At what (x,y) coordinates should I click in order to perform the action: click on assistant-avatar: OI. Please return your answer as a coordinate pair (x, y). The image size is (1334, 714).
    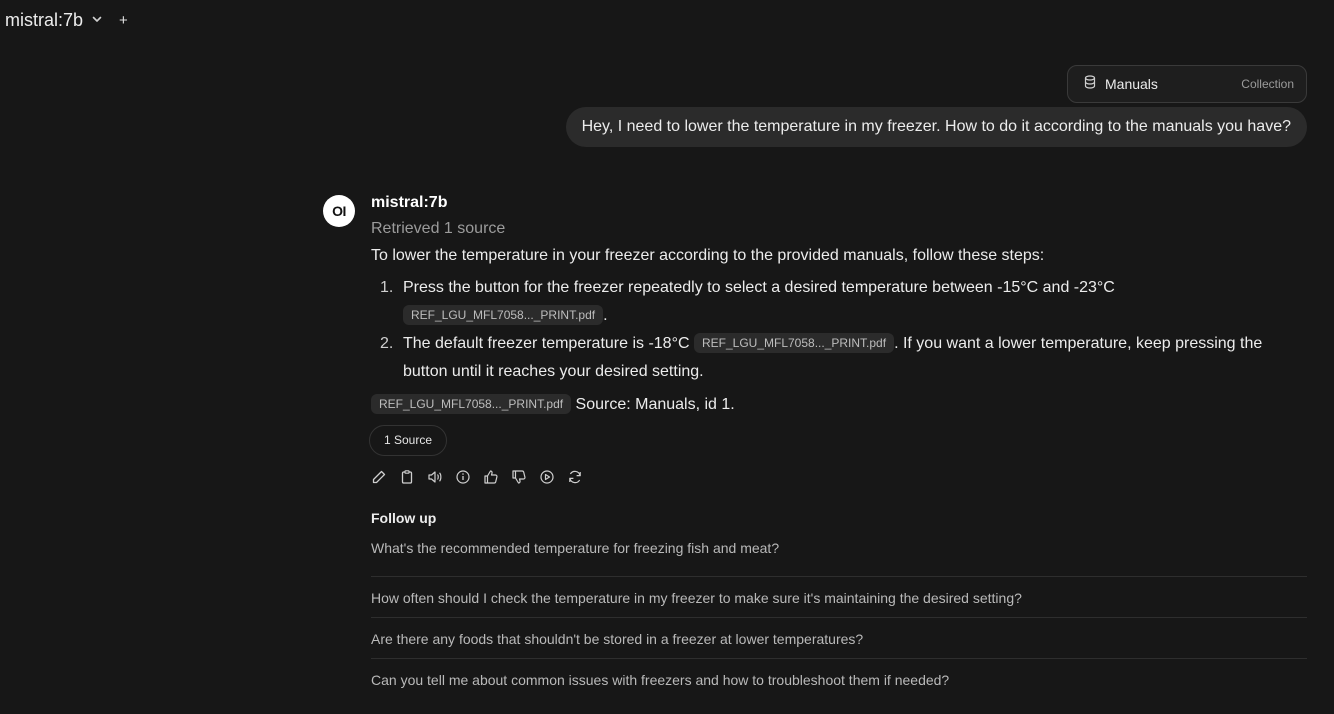
    Looking at the image, I should click on (339, 211).